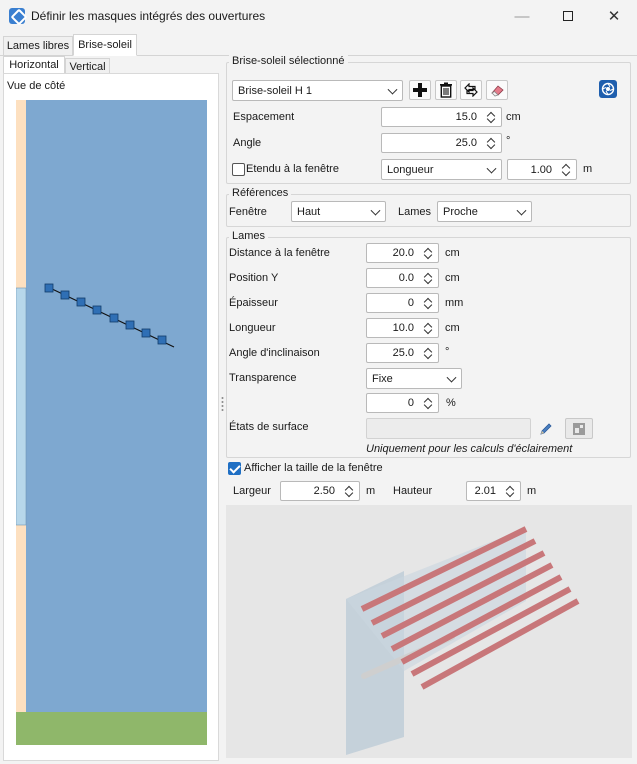 This screenshot has width=637, height=764. Describe the element at coordinates (447, 352) in the screenshot. I see `inclinaison-unit: °` at that location.